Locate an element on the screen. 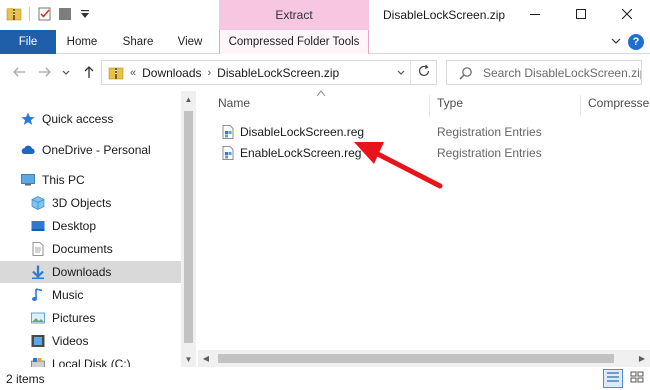 This screenshot has width=650, height=390. nav-label: Downloads is located at coordinates (82, 272).